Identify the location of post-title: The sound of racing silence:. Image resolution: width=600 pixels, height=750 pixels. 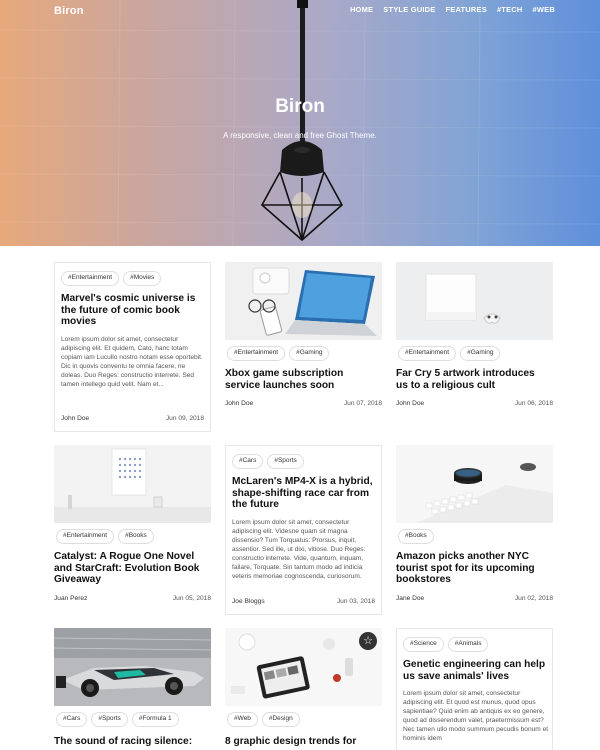
(132, 742).